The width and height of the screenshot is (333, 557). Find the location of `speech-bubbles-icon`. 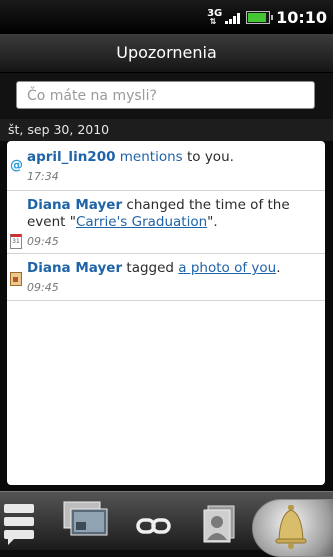

speech-bubbles-icon is located at coordinates (19, 524).